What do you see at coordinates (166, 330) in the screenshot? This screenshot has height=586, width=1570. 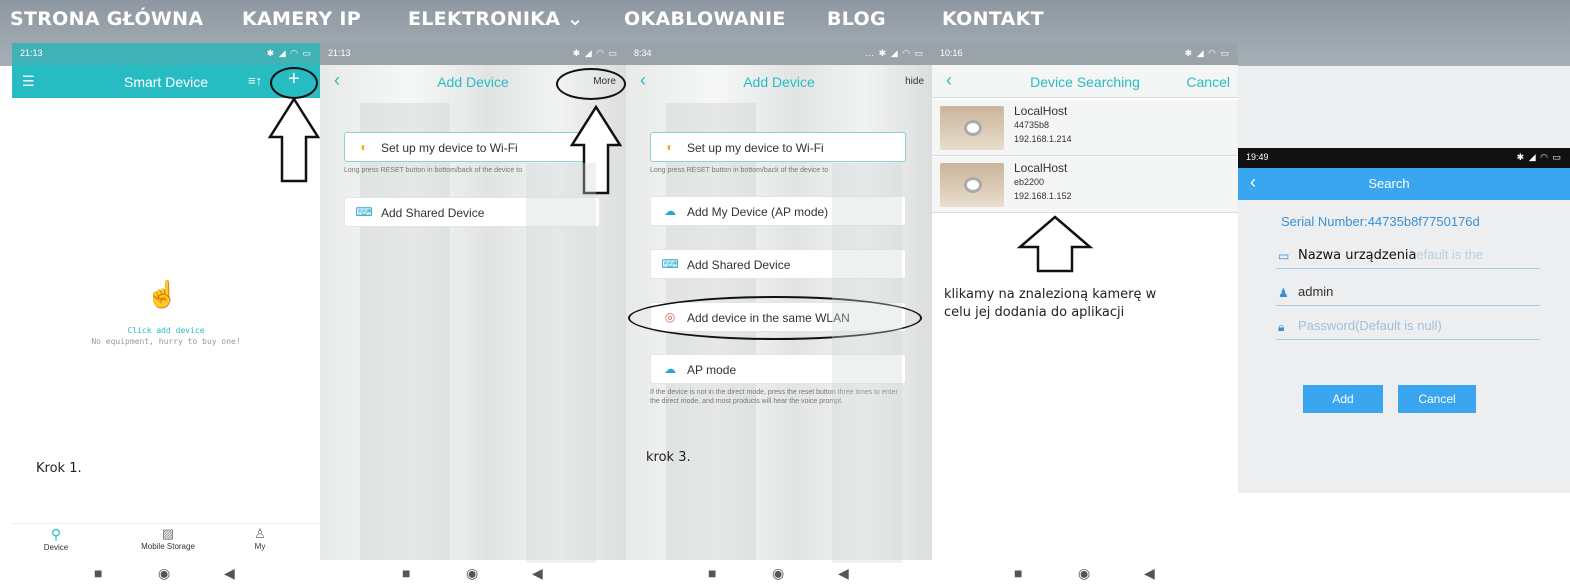 I see `empty-state-title: Click add device` at bounding box center [166, 330].